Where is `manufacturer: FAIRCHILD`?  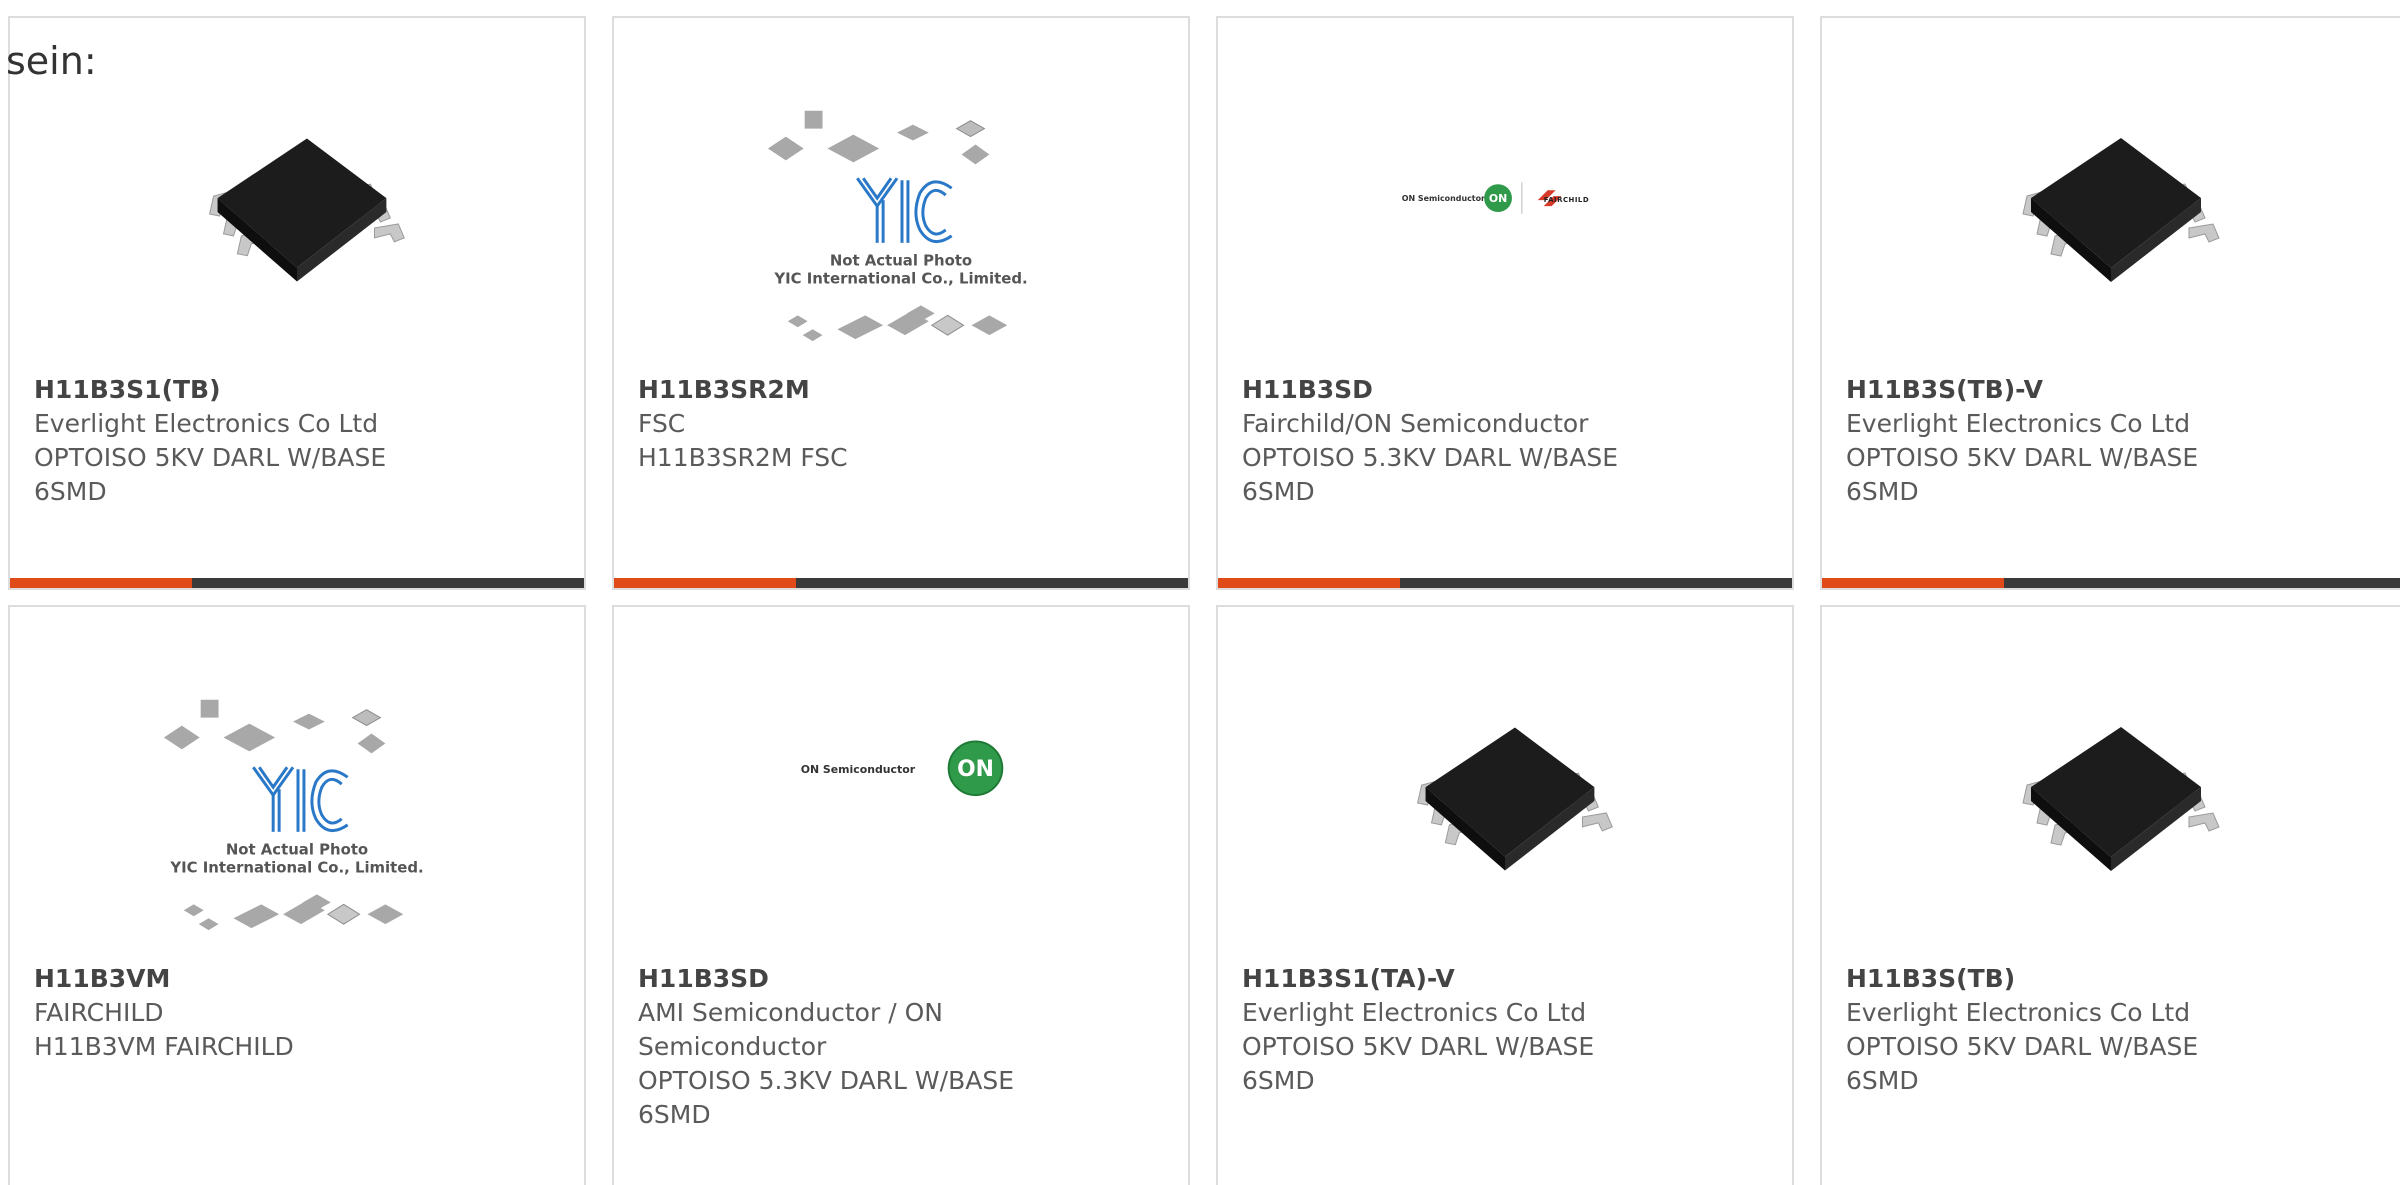 manufacturer: FAIRCHILD is located at coordinates (99, 1012).